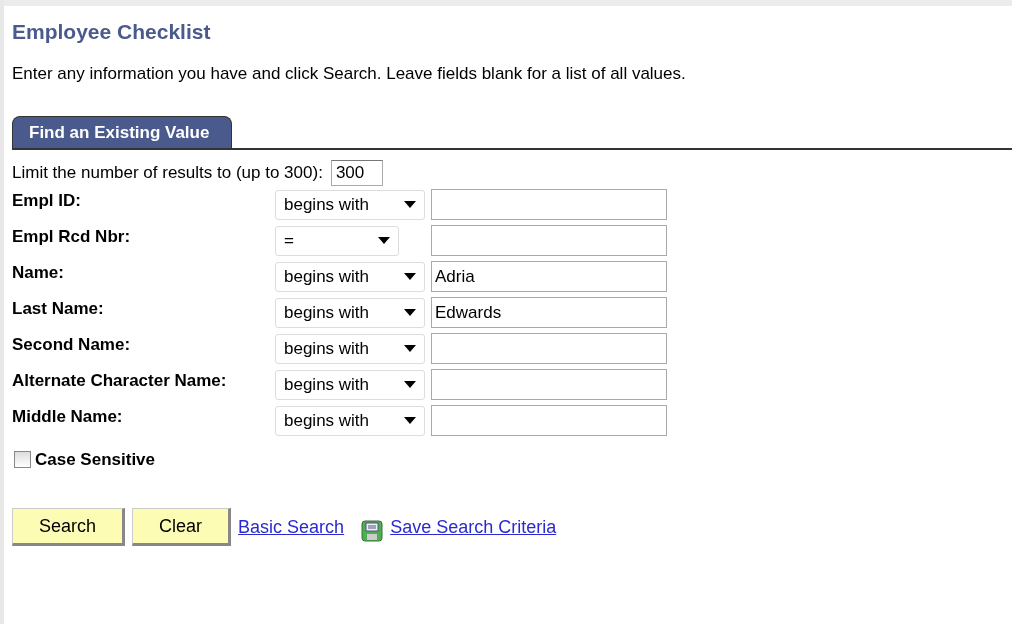 Image resolution: width=1012 pixels, height=624 pixels. Describe the element at coordinates (549, 312) in the screenshot. I see `input-field: Edwards` at that location.